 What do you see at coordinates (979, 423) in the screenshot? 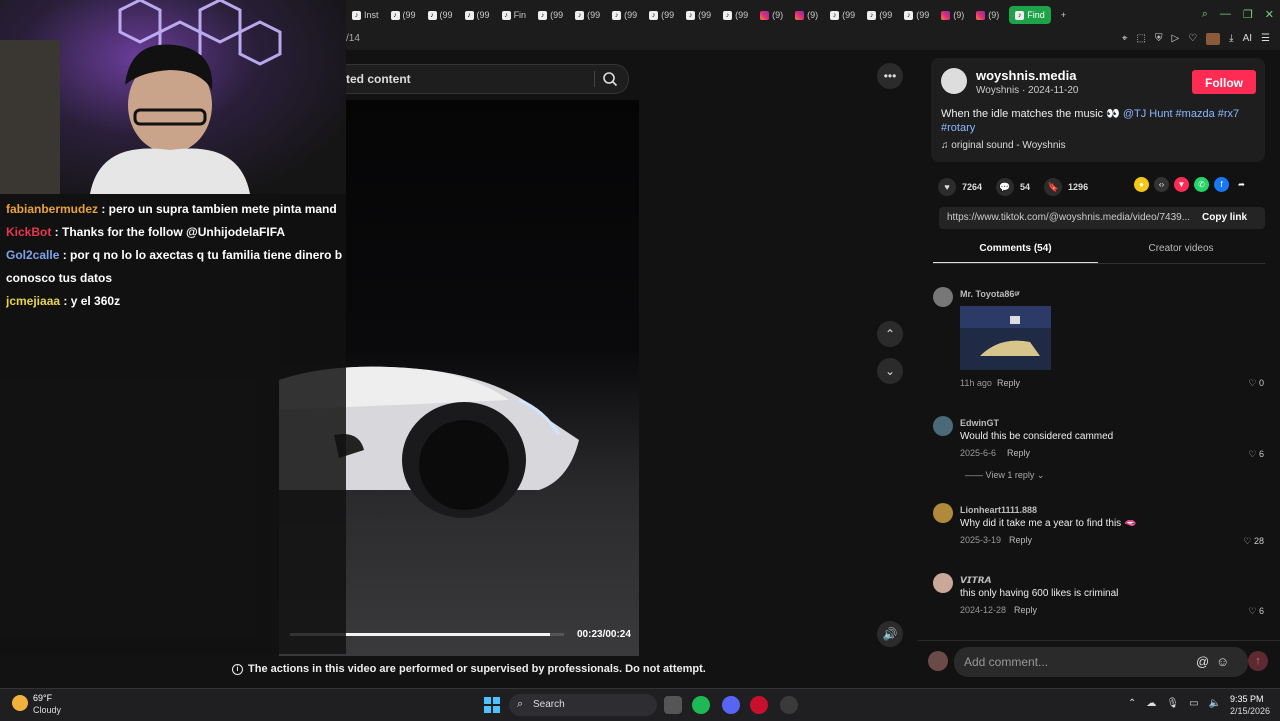
I see `commenter-name: EdwinGT` at bounding box center [979, 423].